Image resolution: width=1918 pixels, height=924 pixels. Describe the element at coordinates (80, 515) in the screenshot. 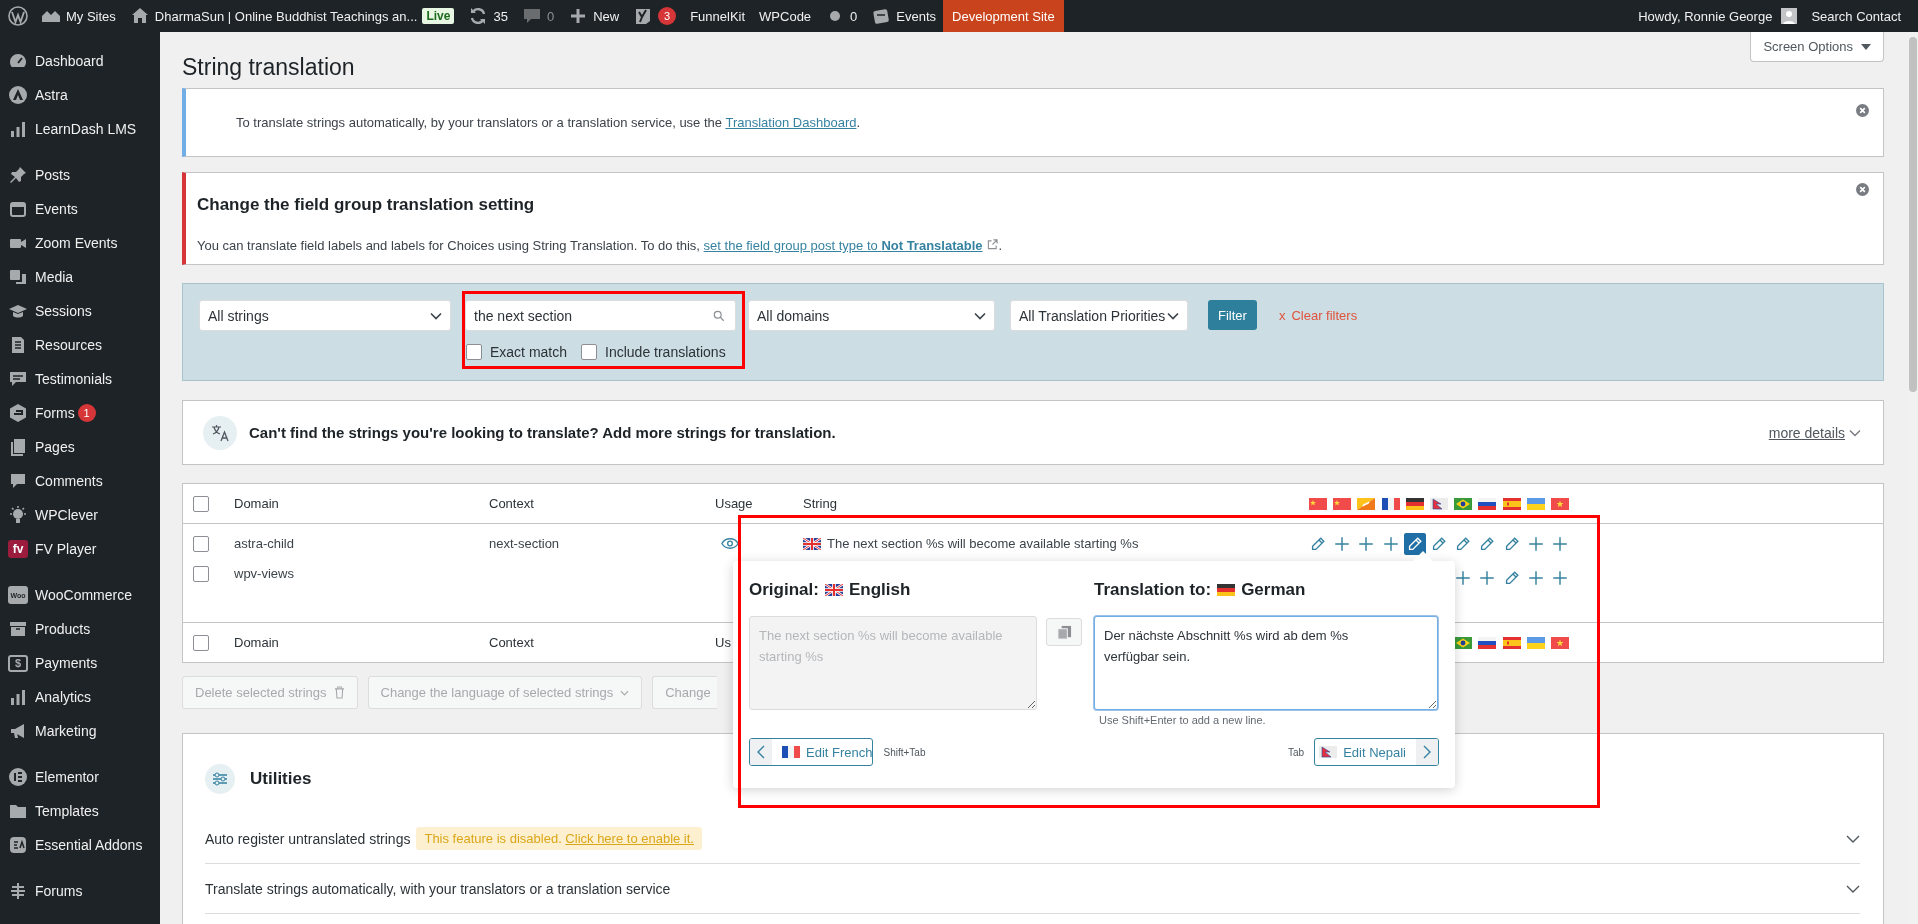

I see `menu-item: WPClever` at that location.